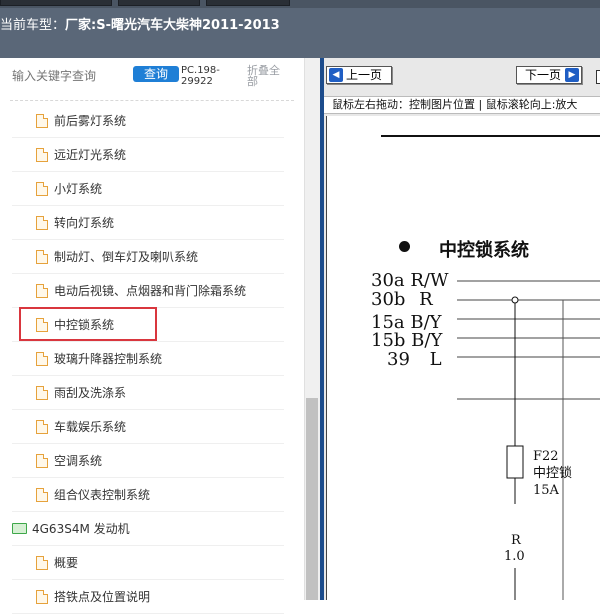 The width and height of the screenshot is (600, 614). What do you see at coordinates (70, 76) in the screenshot?
I see `search-input` at bounding box center [70, 76].